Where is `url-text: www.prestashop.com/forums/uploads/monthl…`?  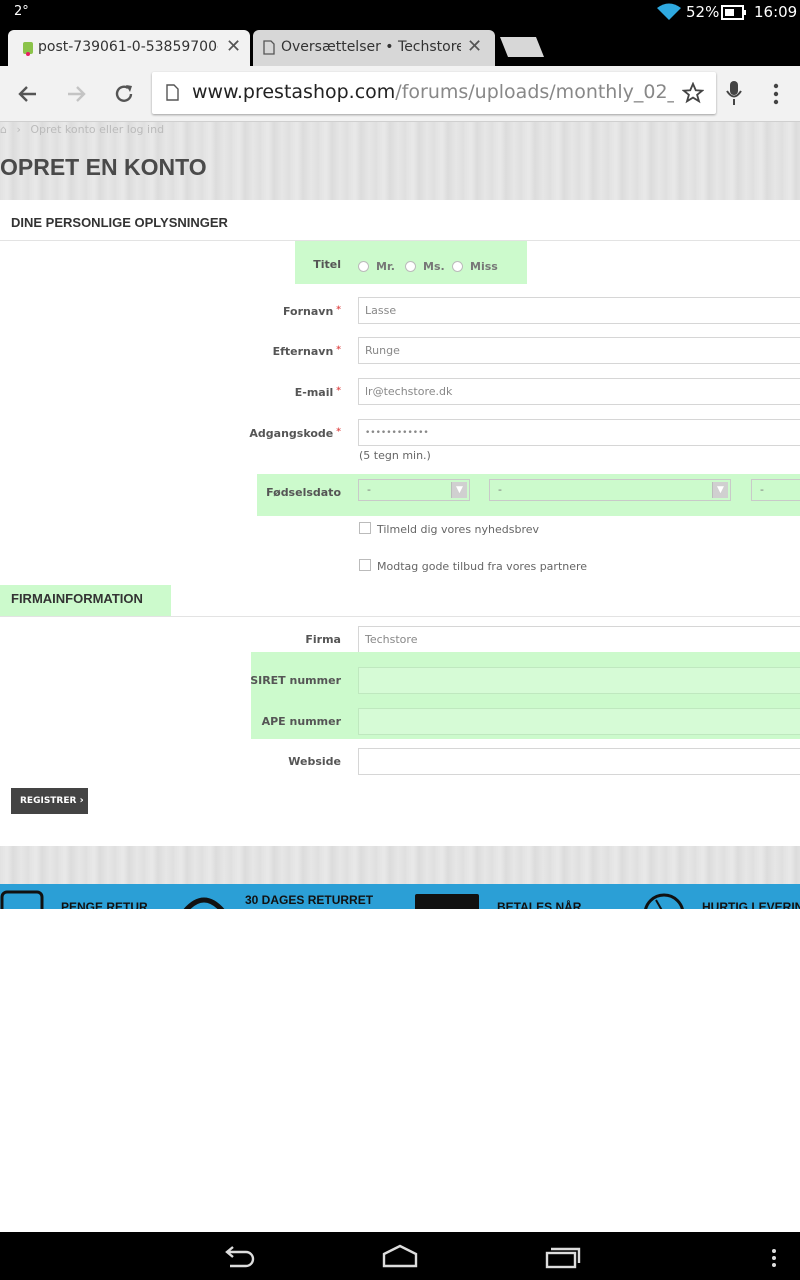 url-text: www.prestashop.com/forums/uploads/monthl… is located at coordinates (433, 92).